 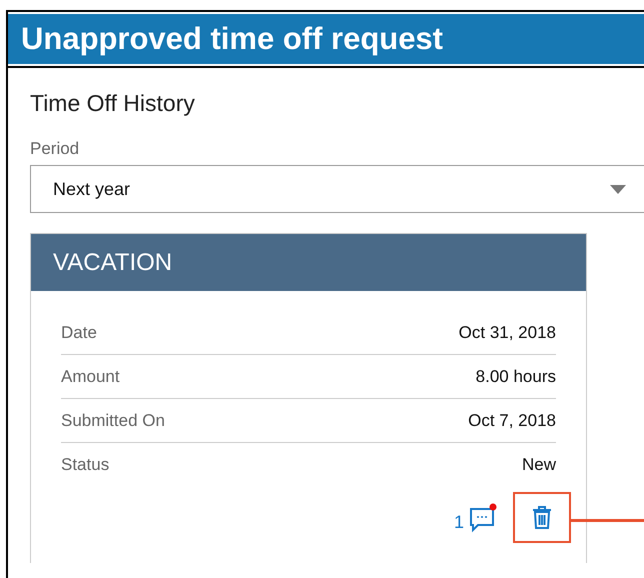 What do you see at coordinates (232, 39) in the screenshot?
I see `banner-title: Unapproved time off request` at bounding box center [232, 39].